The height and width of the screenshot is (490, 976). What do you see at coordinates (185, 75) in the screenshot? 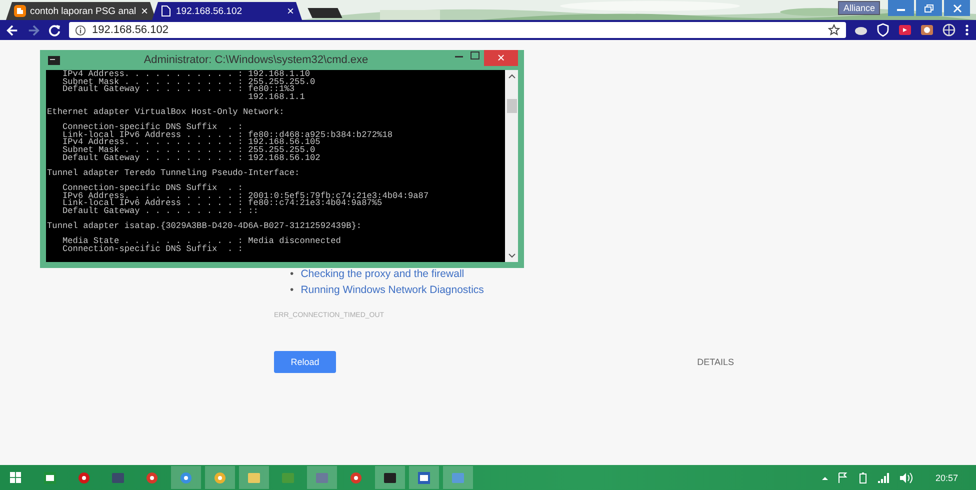
I see `console-line: IPv4 Address. . . . . . . . . . . : 192.168.1.10` at bounding box center [185, 75].